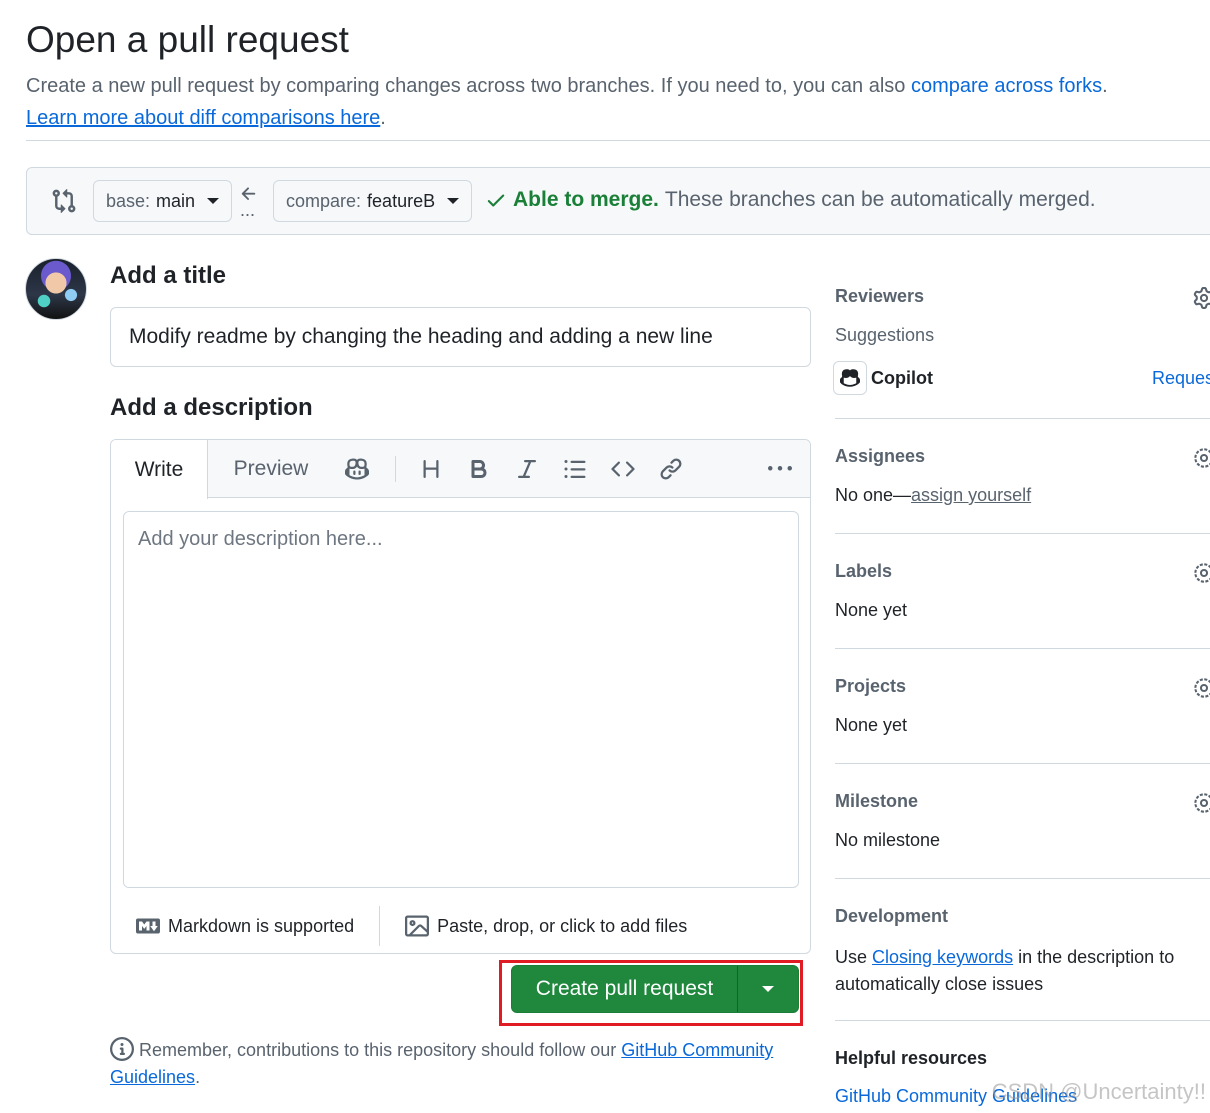 The width and height of the screenshot is (1210, 1113). I want to click on italic-icon, so click(527, 469).